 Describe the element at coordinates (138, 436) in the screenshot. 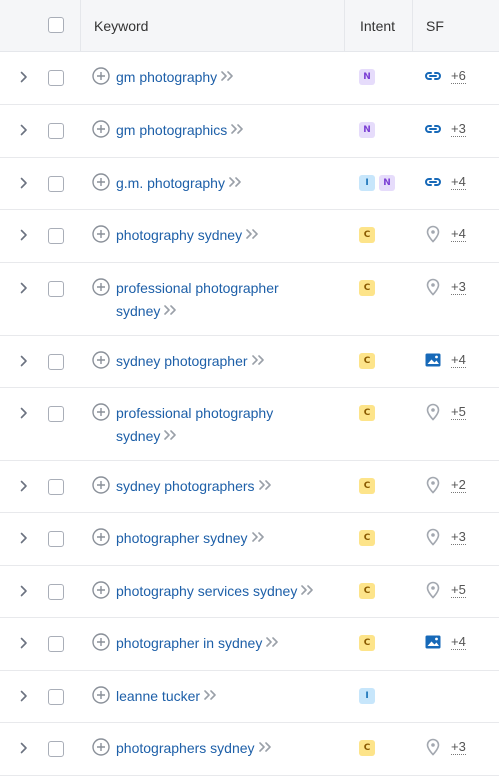

I see `keyword-link-line2: sydney` at that location.